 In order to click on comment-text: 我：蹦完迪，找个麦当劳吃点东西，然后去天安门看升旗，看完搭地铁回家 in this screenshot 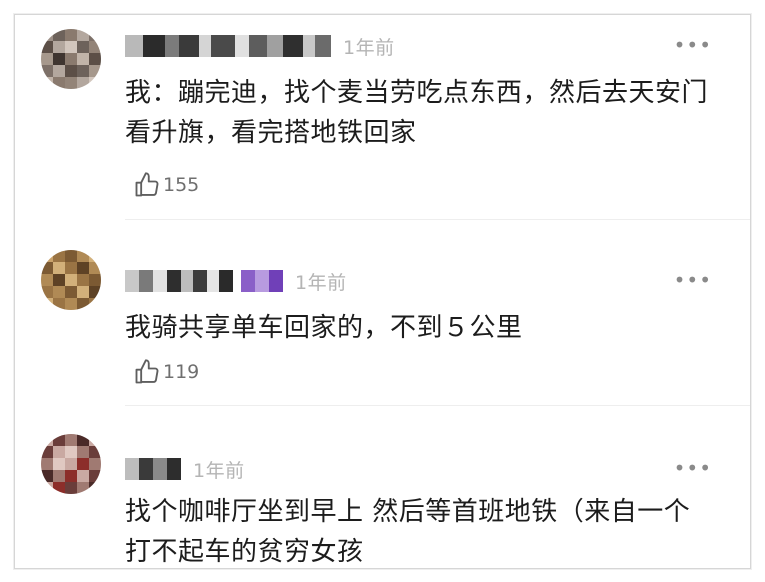, I will do `click(417, 113)`.